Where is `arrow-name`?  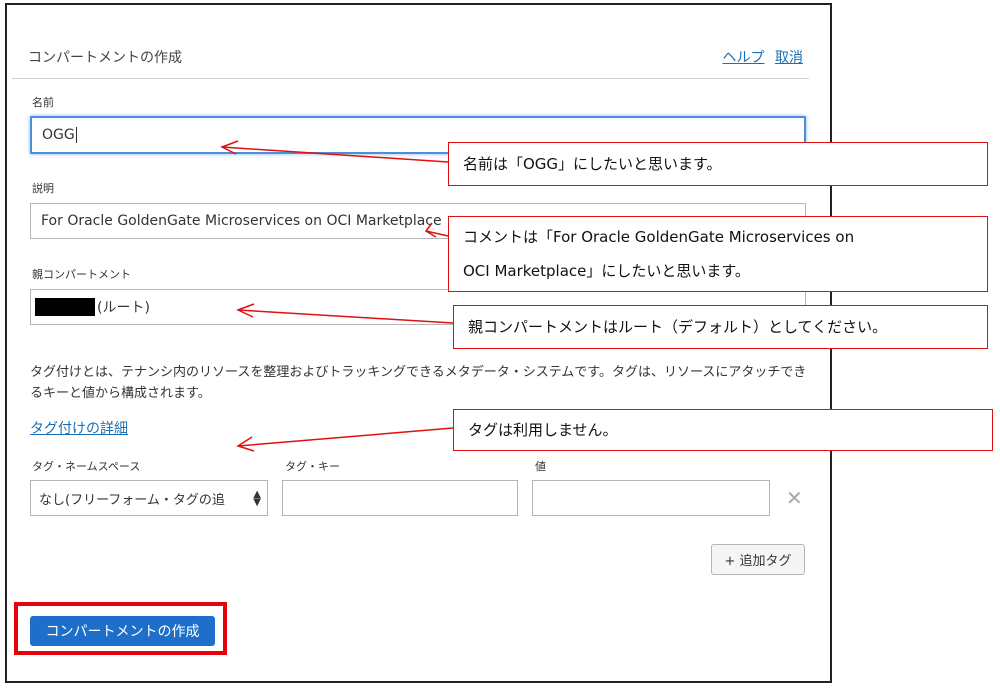 arrow-name is located at coordinates (335, 154).